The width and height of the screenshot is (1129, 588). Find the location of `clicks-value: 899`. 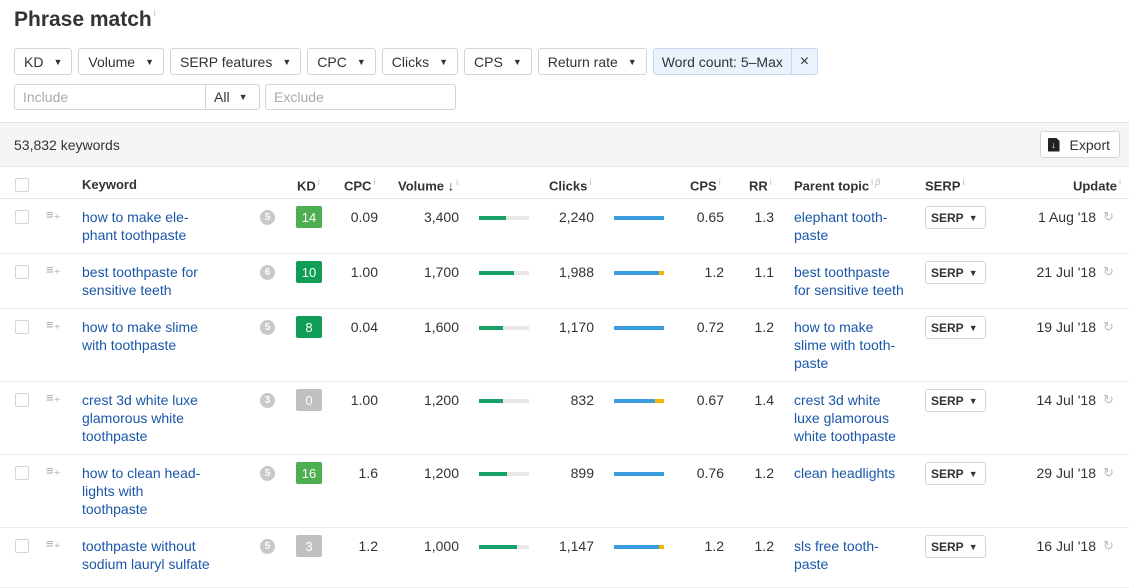

clicks-value: 899 is located at coordinates (582, 473).